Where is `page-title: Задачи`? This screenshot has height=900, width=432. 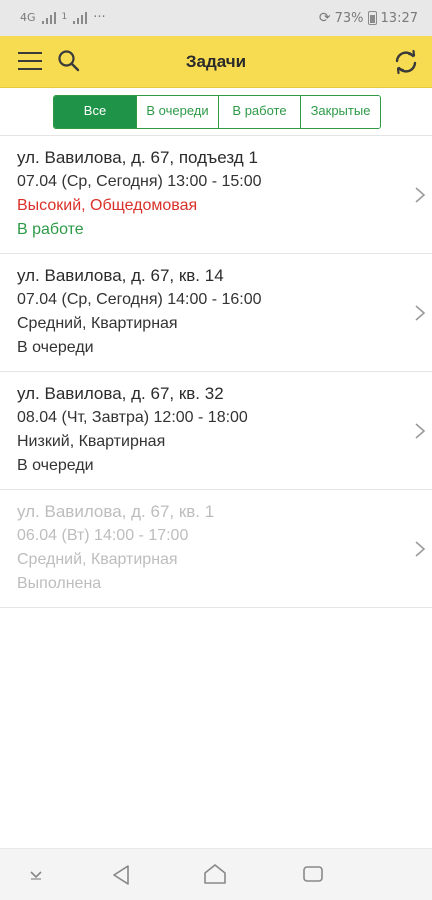 page-title: Задачи is located at coordinates (216, 61).